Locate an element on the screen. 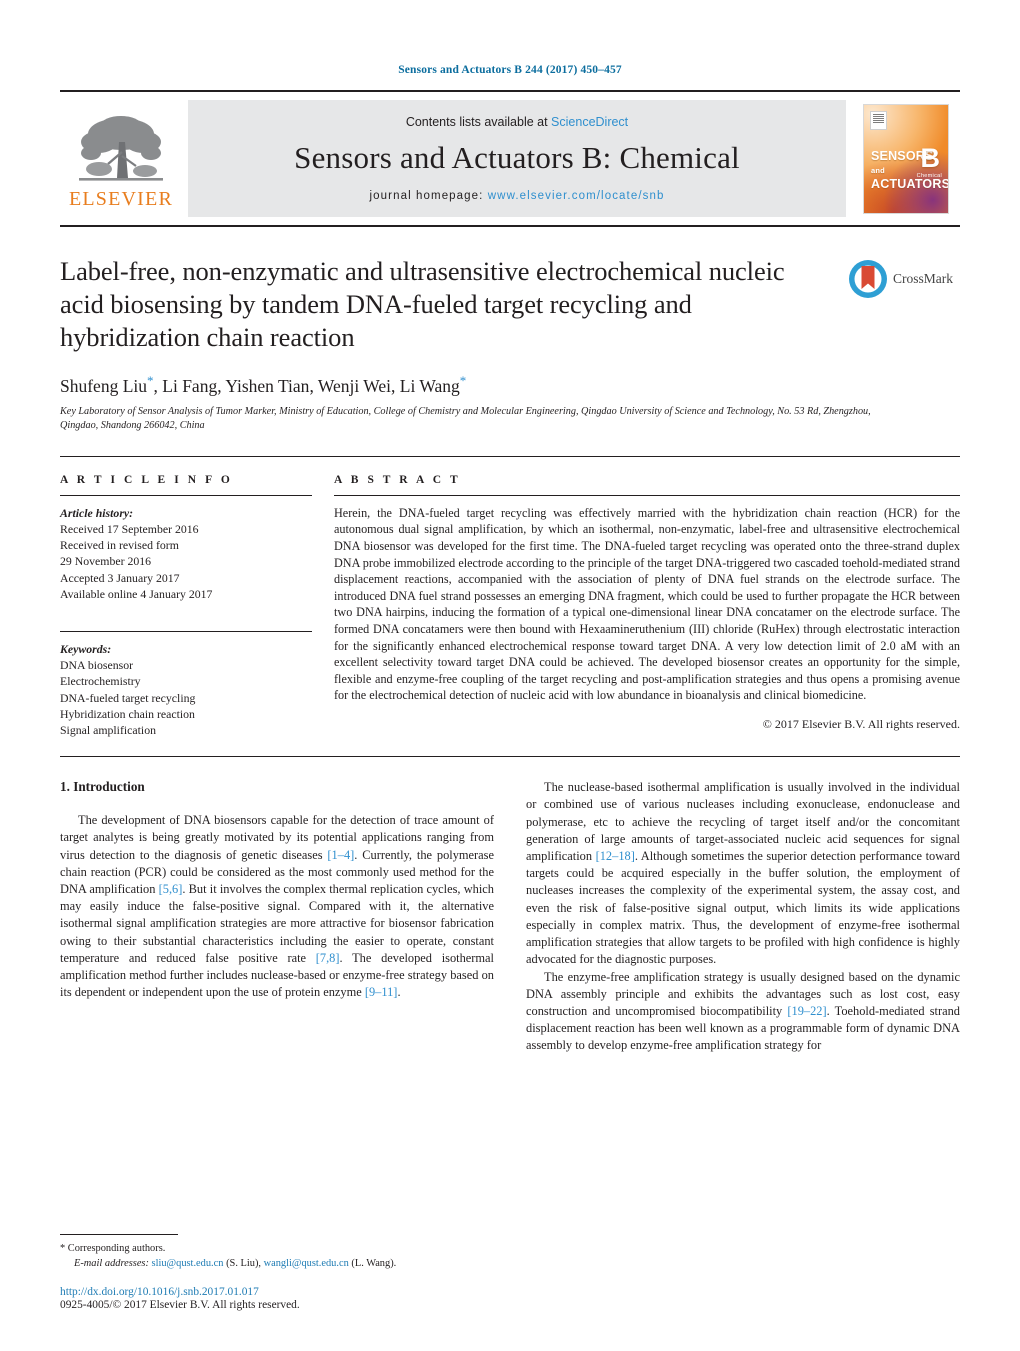  history-item: Available online 4 January 2017 is located at coordinates (136, 593).